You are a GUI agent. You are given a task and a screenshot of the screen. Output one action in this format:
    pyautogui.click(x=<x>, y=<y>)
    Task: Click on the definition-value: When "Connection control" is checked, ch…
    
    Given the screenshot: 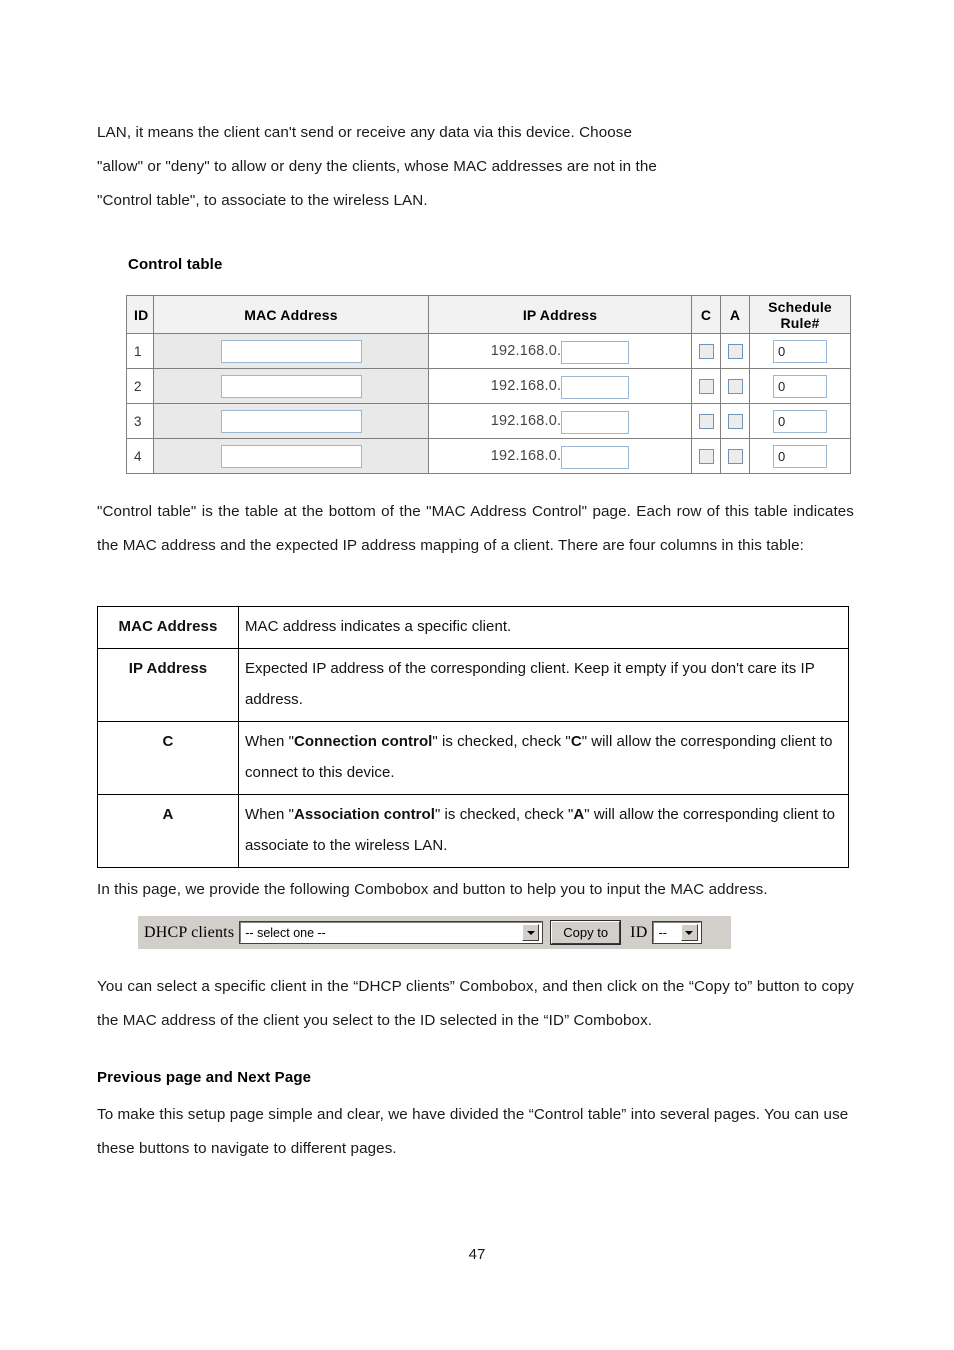 What is the action you would take?
    pyautogui.click(x=543, y=758)
    